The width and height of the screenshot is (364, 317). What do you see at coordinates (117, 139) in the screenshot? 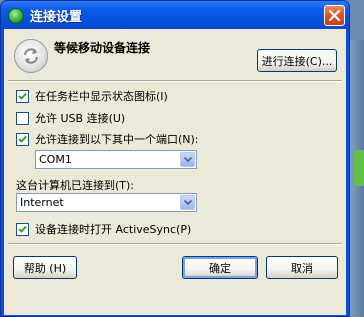
I see `allow-port-label: 允许连接到以下其中一个端口(N):` at bounding box center [117, 139].